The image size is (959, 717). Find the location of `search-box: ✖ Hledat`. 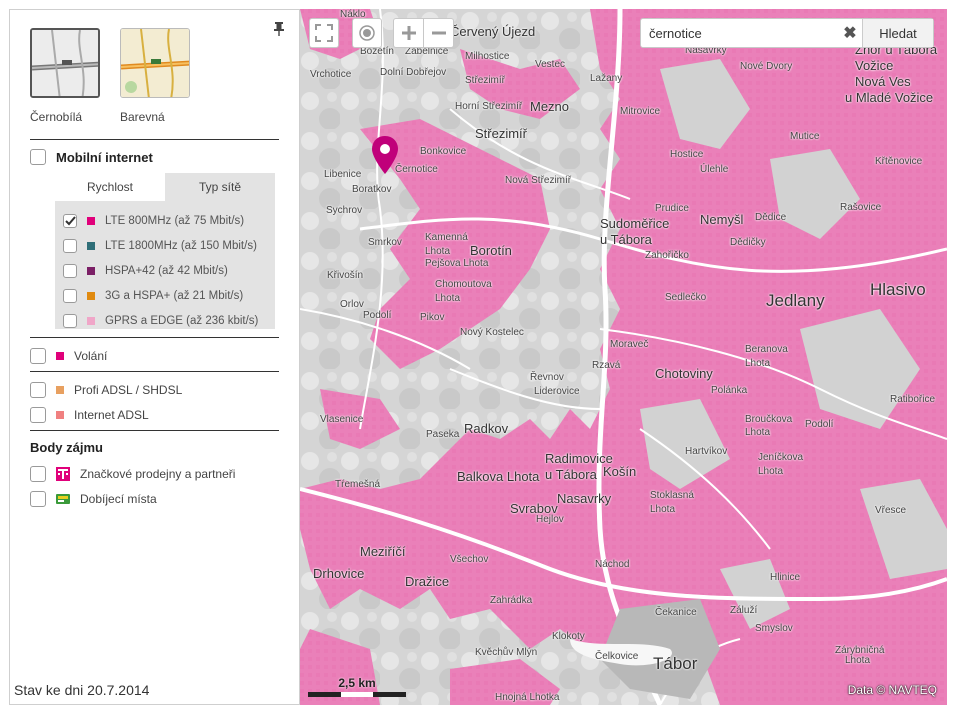

search-box: ✖ Hledat is located at coordinates (787, 33).